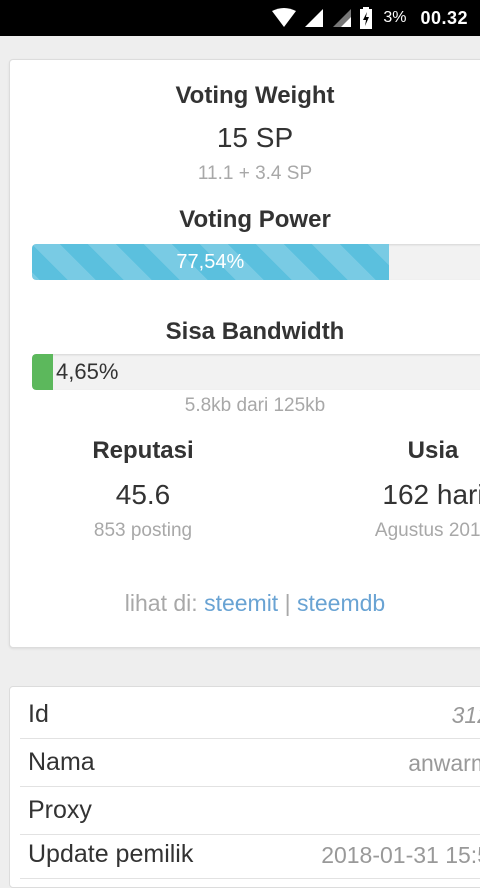 The width and height of the screenshot is (480, 888). Describe the element at coordinates (366, 18) in the screenshot. I see `battery-charging-icon` at that location.